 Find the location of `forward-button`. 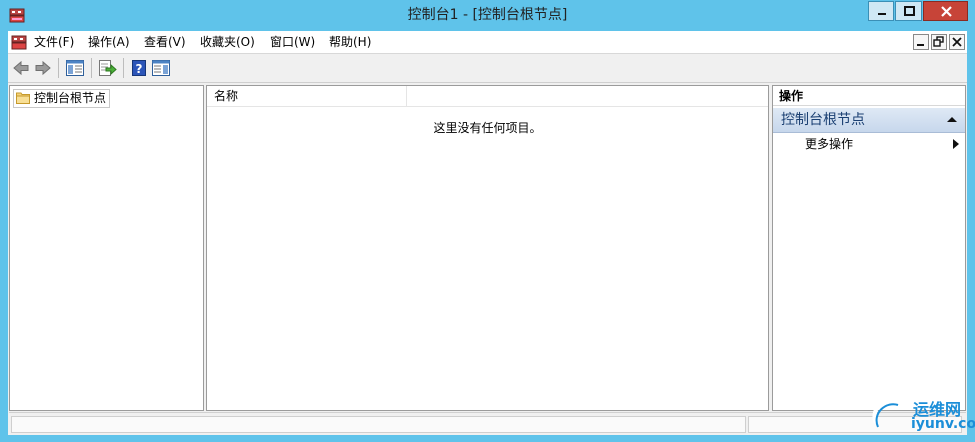

forward-button is located at coordinates (43, 68).